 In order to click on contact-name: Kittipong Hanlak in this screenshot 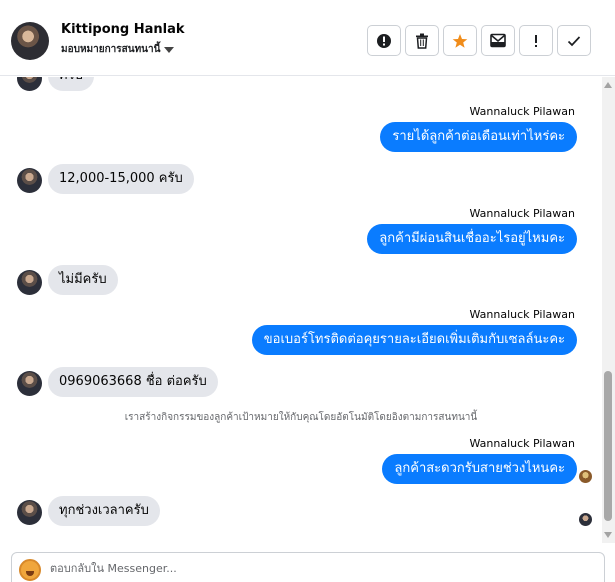, I will do `click(123, 29)`.